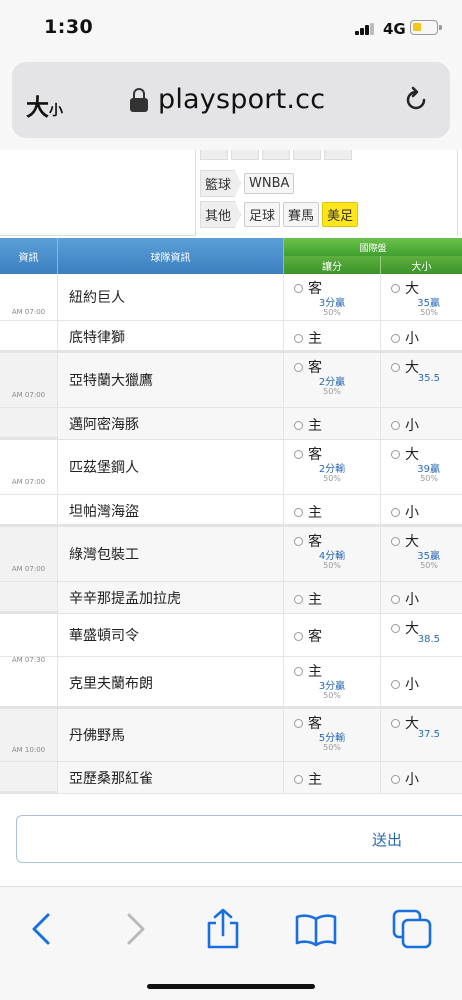  Describe the element at coordinates (332, 265) in the screenshot. I see `header-spread: 讓分` at that location.